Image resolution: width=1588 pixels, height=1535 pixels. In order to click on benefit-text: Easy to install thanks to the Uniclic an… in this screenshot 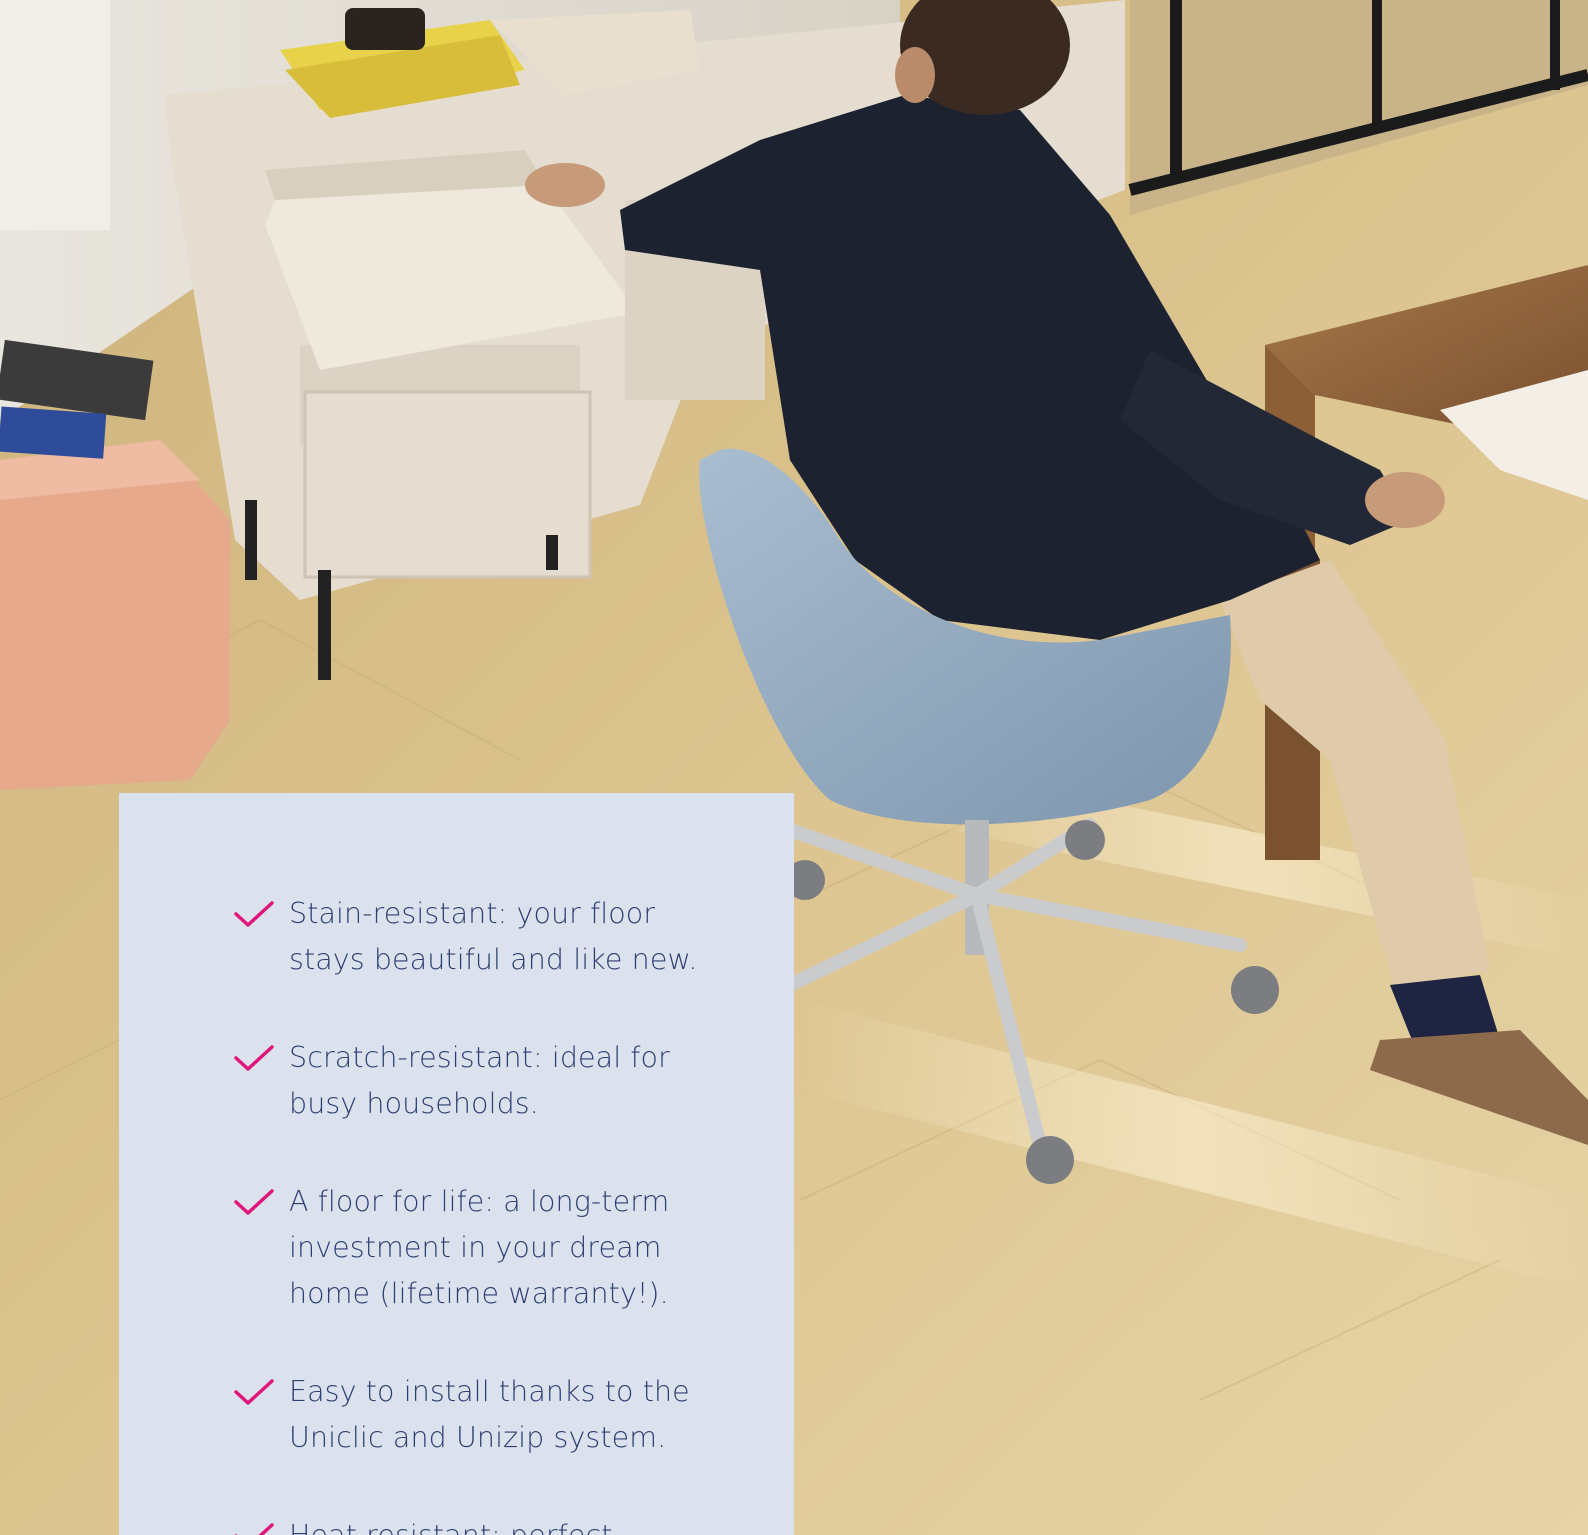, I will do `click(489, 1414)`.